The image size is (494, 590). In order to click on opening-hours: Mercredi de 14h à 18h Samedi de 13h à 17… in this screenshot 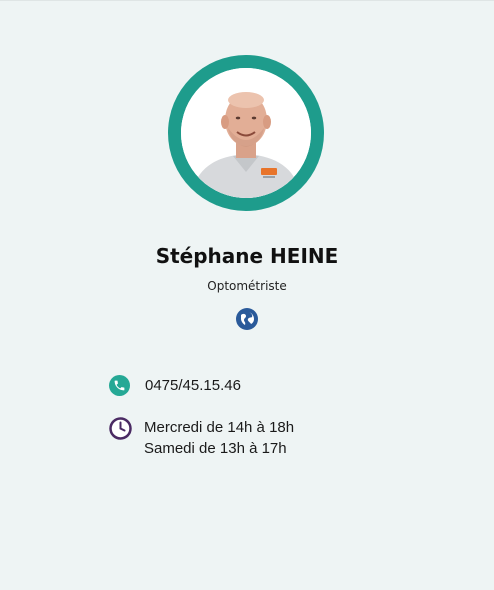, I will do `click(201, 438)`.